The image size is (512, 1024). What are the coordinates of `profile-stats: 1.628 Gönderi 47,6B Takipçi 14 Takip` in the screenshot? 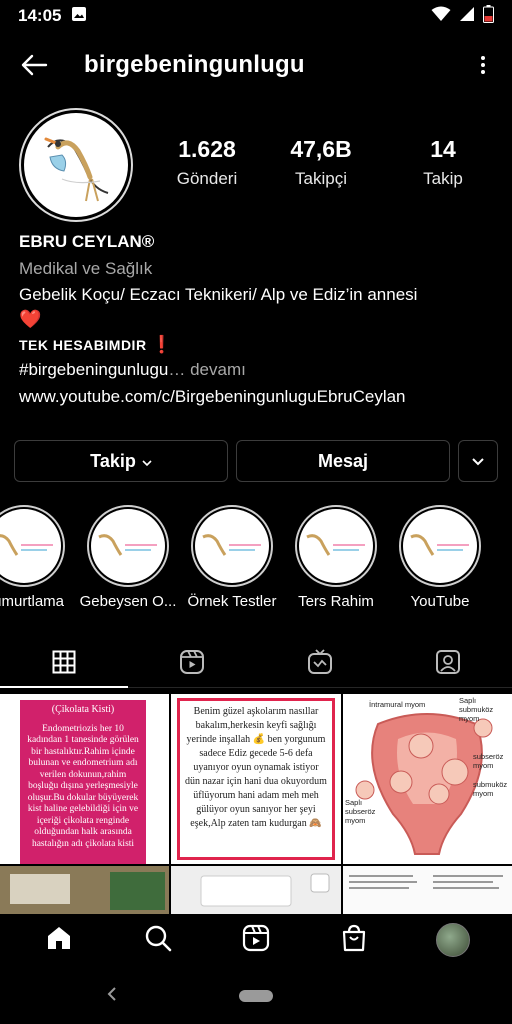 It's located at (330, 162).